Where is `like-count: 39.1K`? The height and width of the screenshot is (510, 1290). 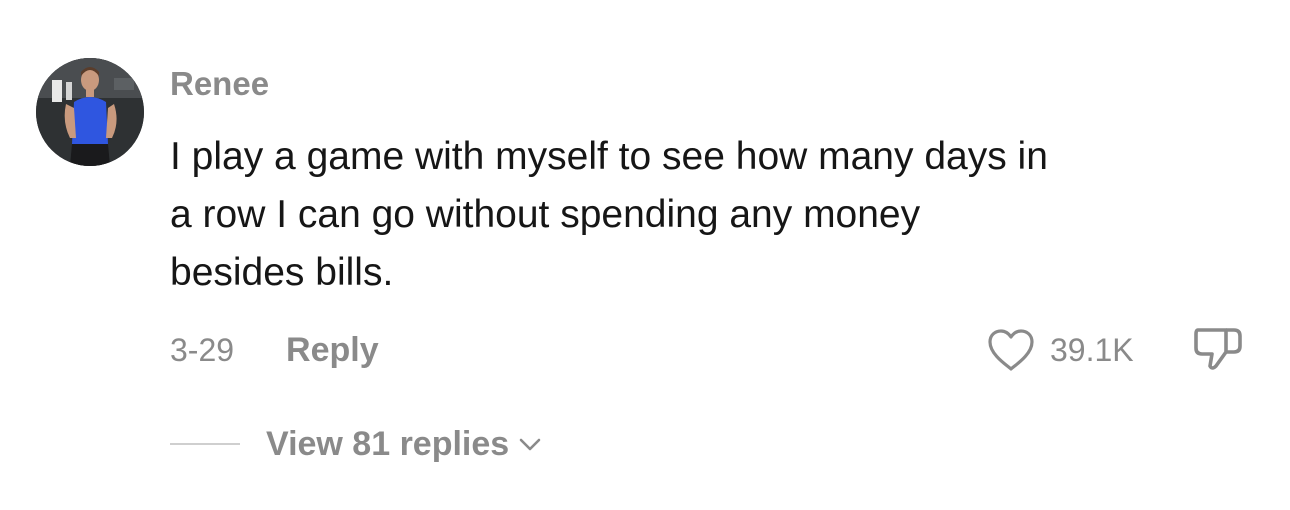
like-count: 39.1K is located at coordinates (1092, 350).